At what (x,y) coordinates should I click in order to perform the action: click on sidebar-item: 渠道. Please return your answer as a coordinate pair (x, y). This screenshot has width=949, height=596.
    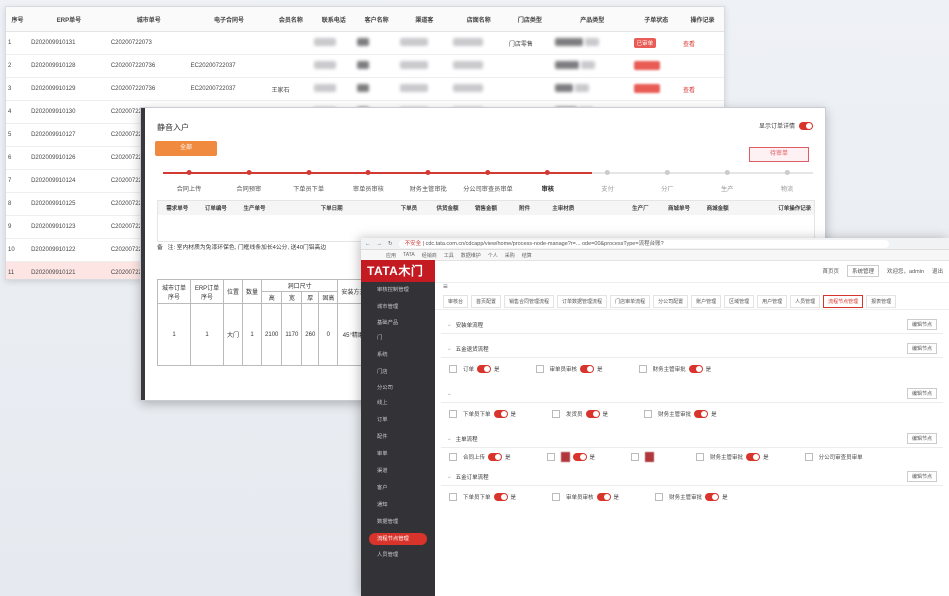
    Looking at the image, I should click on (398, 471).